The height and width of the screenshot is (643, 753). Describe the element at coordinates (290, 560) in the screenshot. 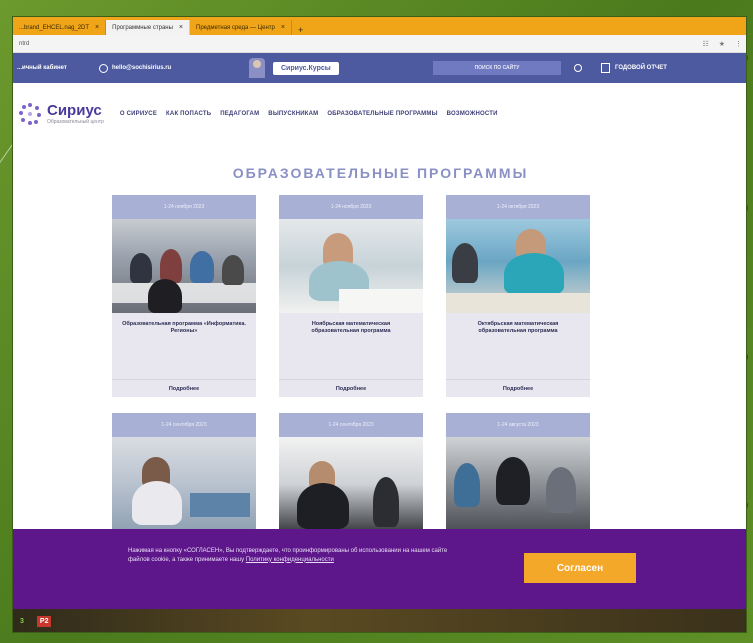

I see `privacy-policy-link: Политику конфиденциальности` at that location.